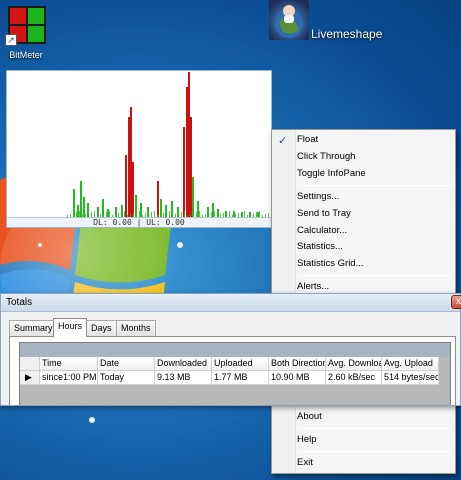 This screenshot has width=461, height=480. Describe the element at coordinates (19, 302) in the screenshot. I see `window-title: Totals` at that location.